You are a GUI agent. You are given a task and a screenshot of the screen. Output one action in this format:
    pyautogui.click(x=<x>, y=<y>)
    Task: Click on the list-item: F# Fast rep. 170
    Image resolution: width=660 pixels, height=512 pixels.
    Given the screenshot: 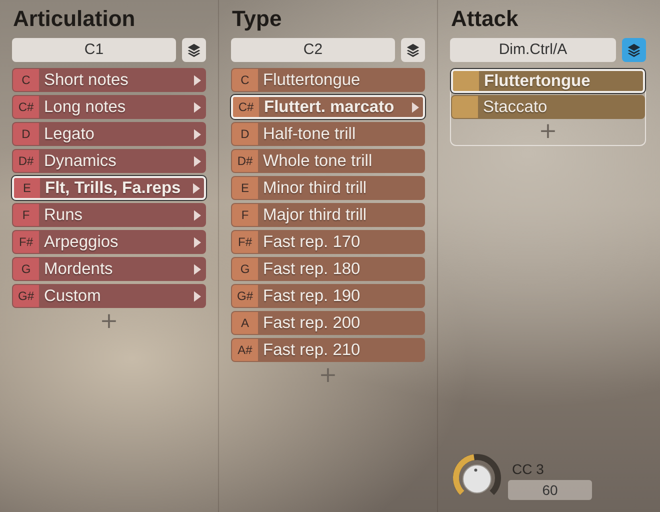 What is the action you would take?
    pyautogui.click(x=328, y=242)
    